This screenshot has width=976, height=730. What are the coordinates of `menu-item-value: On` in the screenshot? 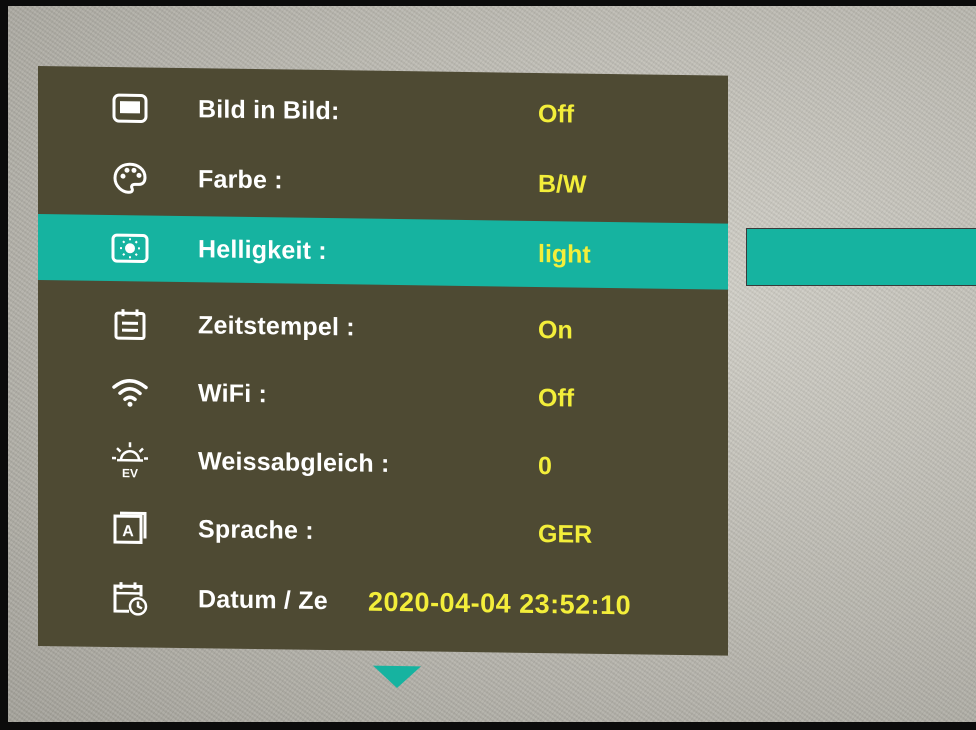 It's located at (555, 329).